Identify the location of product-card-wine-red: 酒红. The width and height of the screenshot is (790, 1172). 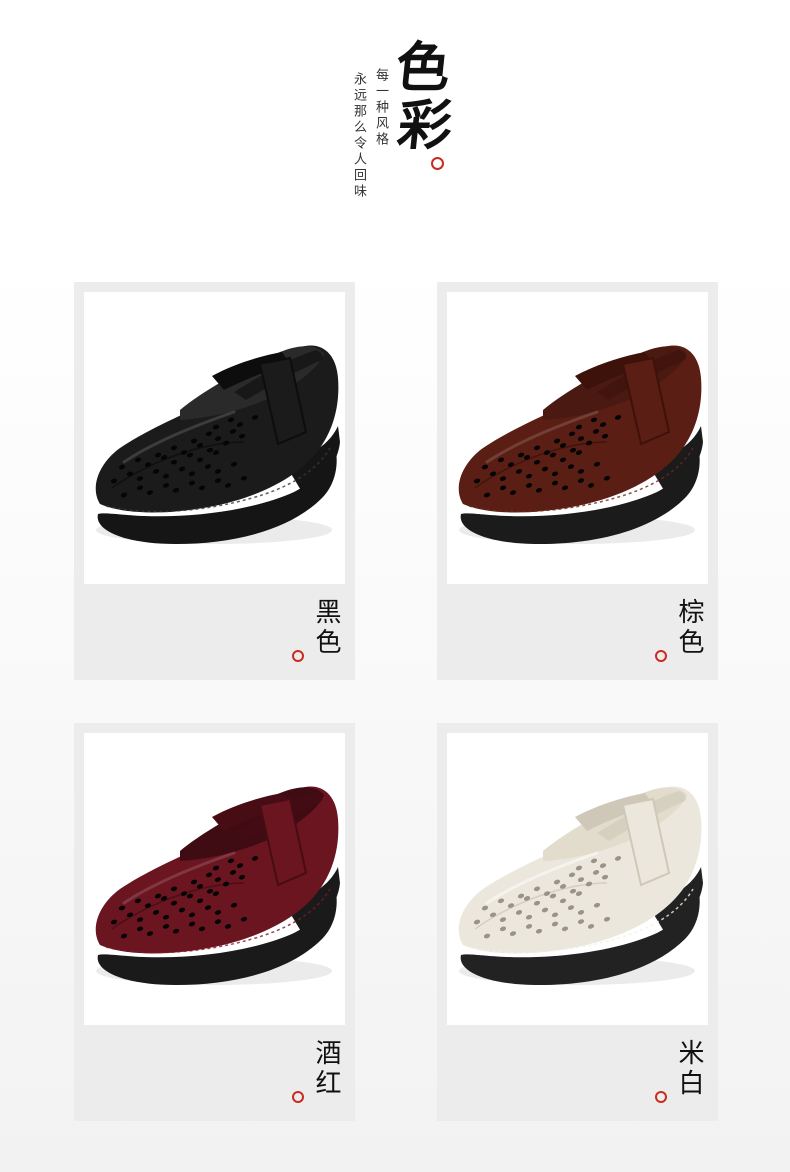
(214, 922).